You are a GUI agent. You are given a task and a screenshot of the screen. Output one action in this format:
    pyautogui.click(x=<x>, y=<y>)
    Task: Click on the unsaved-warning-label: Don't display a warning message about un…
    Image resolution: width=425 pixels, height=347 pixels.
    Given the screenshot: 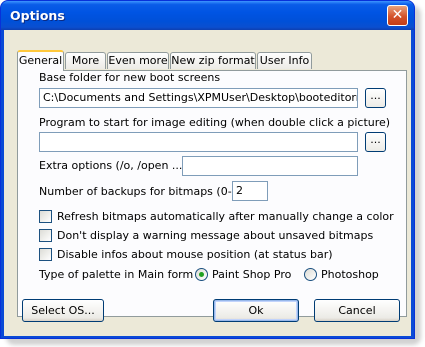 What is the action you would take?
    pyautogui.click(x=215, y=235)
    